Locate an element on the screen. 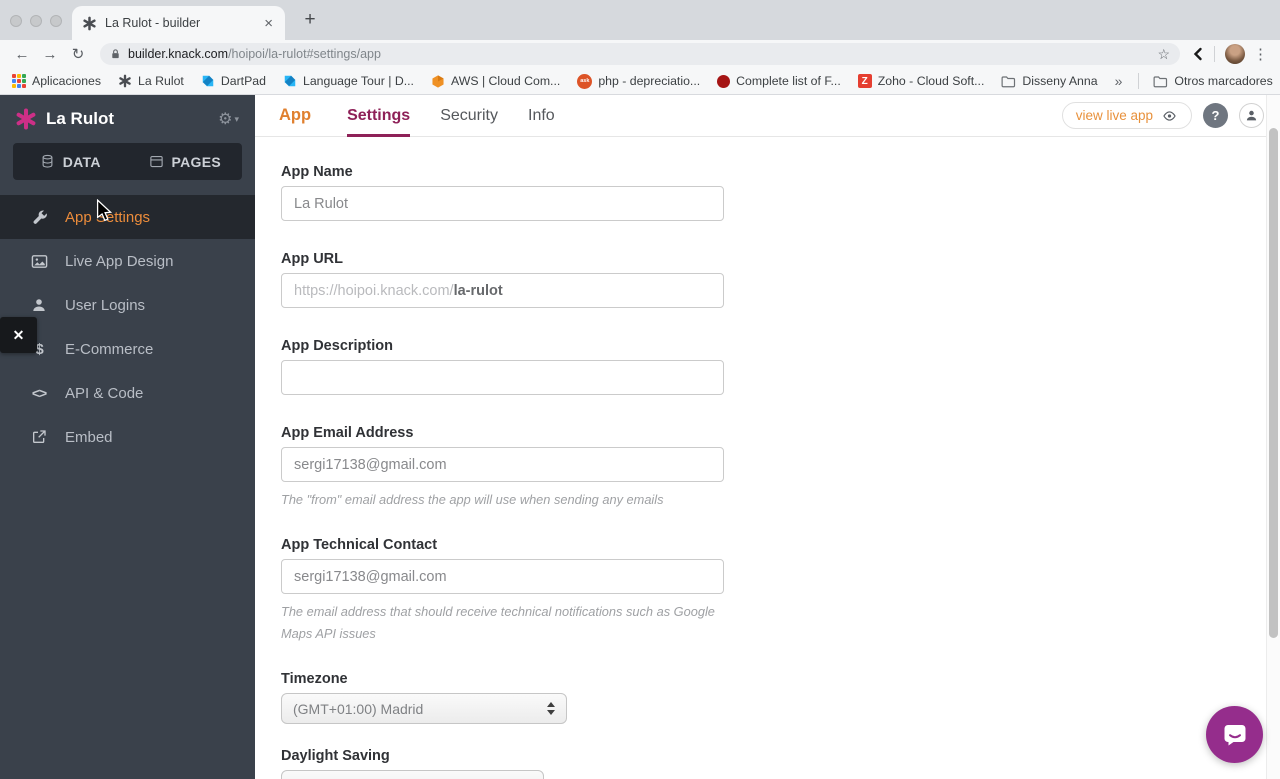  sidebar-item-label: App Settings is located at coordinates (108, 217).